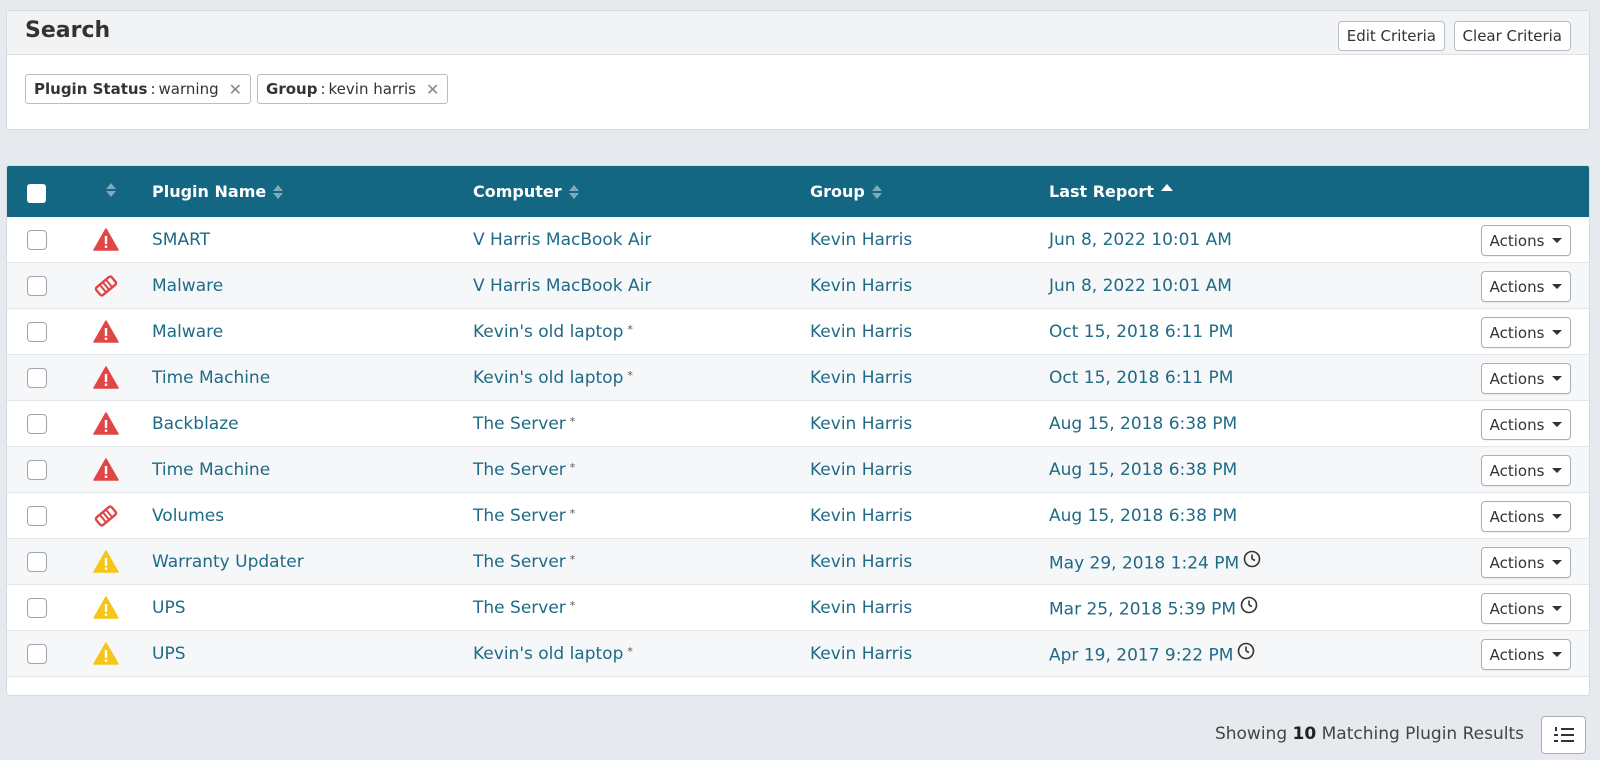  What do you see at coordinates (188, 89) in the screenshot?
I see `filter-value: warning` at bounding box center [188, 89].